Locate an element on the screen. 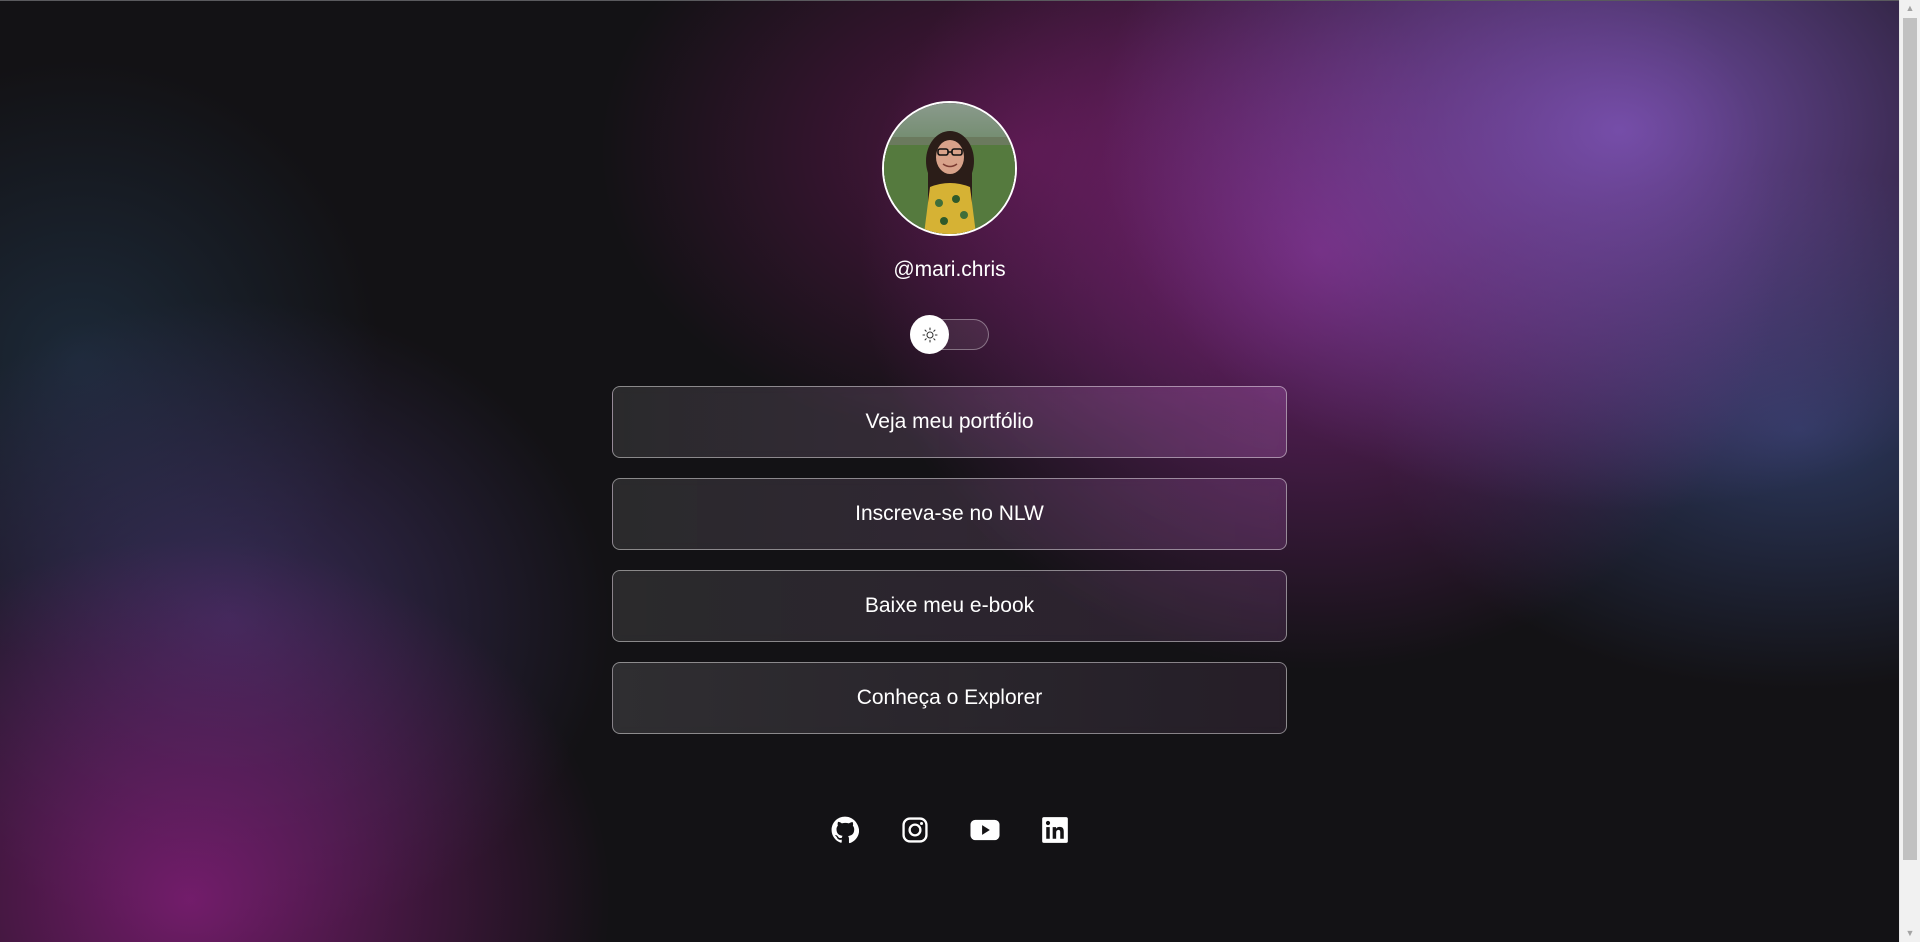  youtube-link is located at coordinates (984, 830).